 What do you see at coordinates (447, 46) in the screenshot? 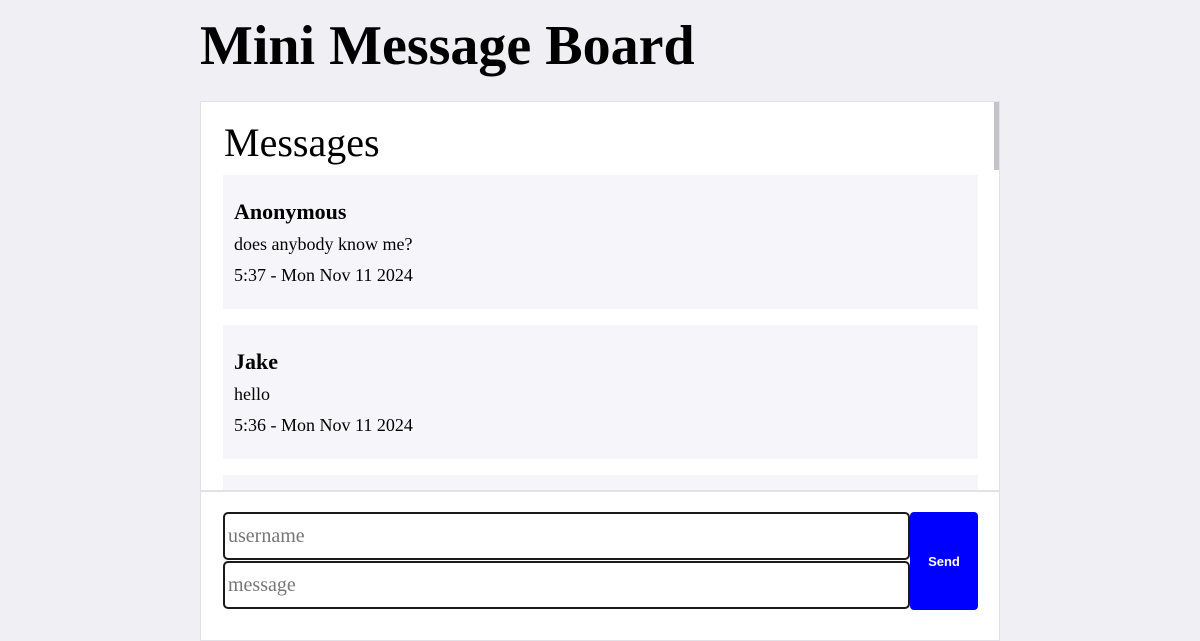
I see `page-title: Mini Message Board` at bounding box center [447, 46].